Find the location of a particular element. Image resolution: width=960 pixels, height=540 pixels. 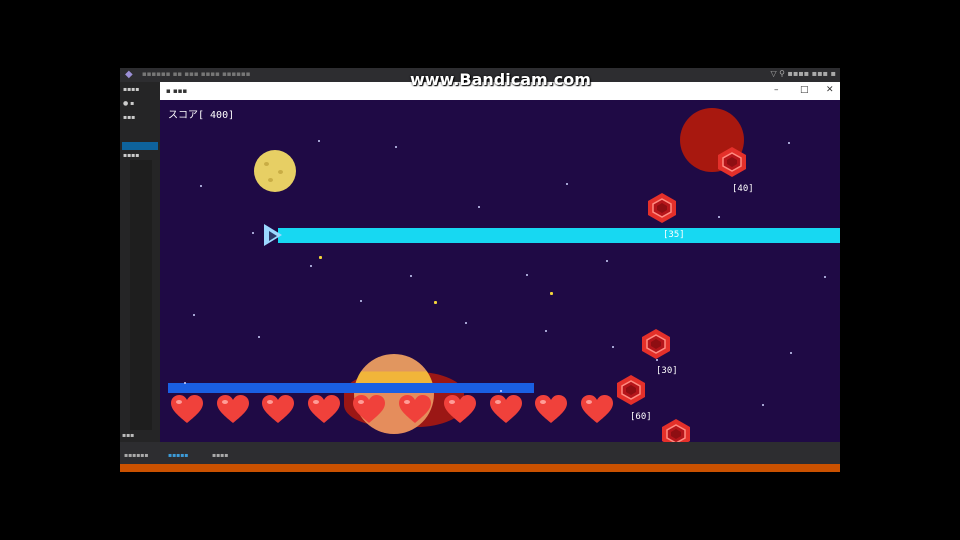

ide-status-bar is located at coordinates (480, 468).